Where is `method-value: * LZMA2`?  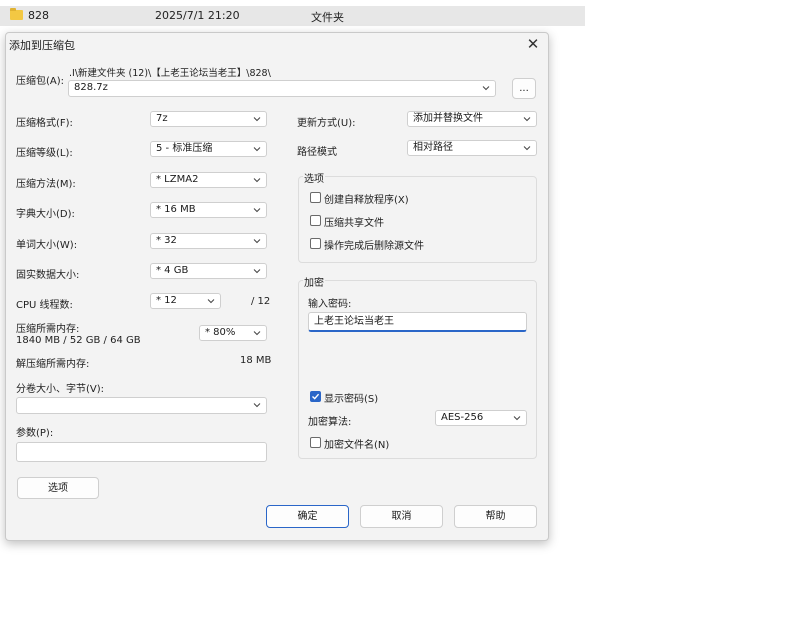 method-value: * LZMA2 is located at coordinates (177, 179).